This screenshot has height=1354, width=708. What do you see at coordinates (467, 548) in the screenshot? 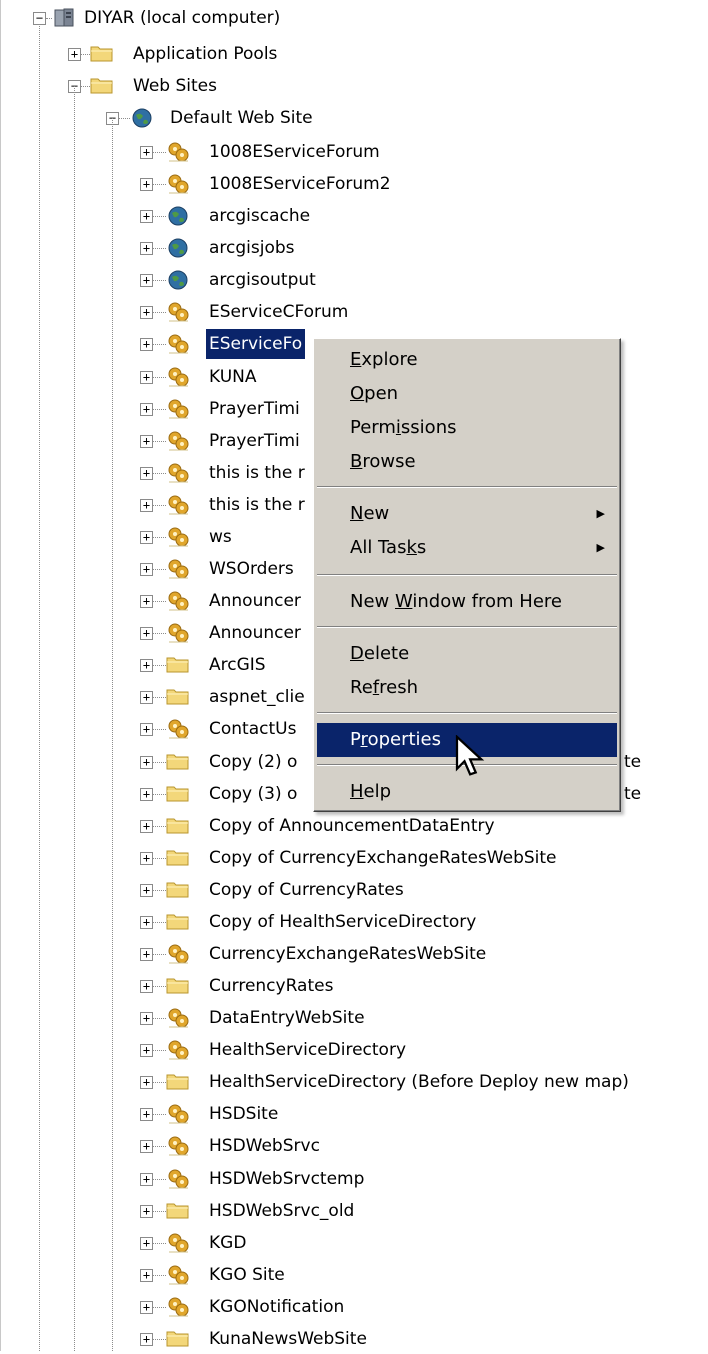
I see `menu-item-all-tasks: All Tasks ▶` at bounding box center [467, 548].